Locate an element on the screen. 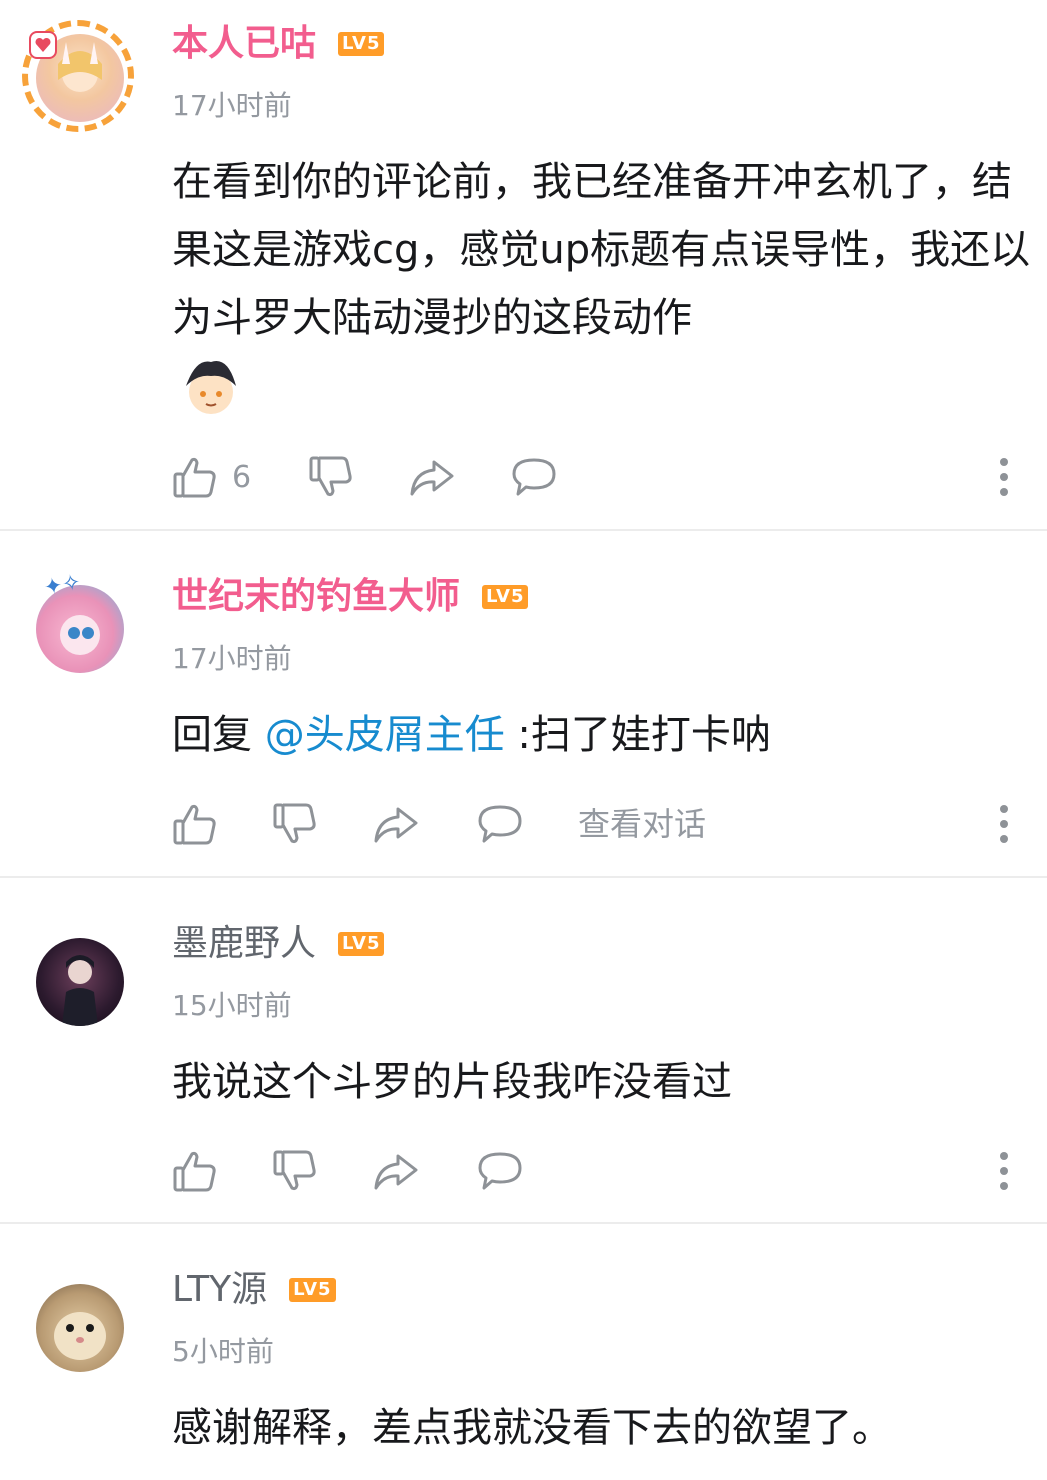 The image size is (1047, 1480). action-bar is located at coordinates (602, 1171).